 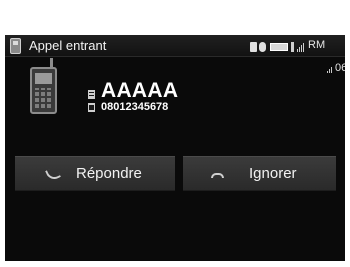 I want to click on phone-handset-icon, so click(x=15, y=46).